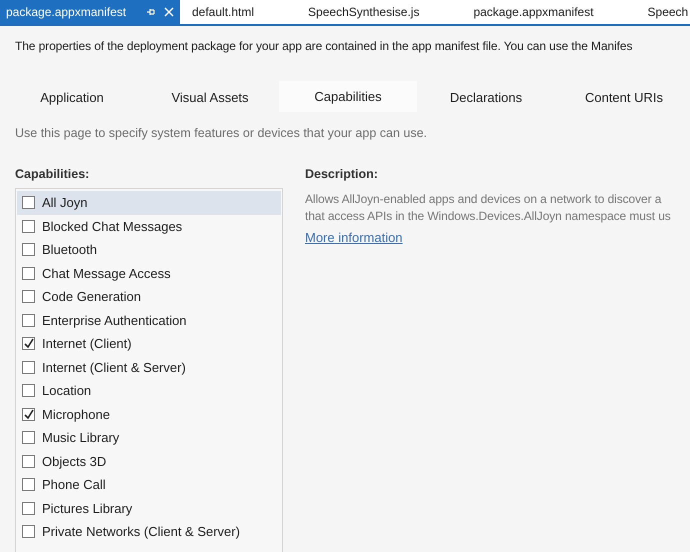 The image size is (690, 552). I want to click on capability-row: Location, so click(149, 390).